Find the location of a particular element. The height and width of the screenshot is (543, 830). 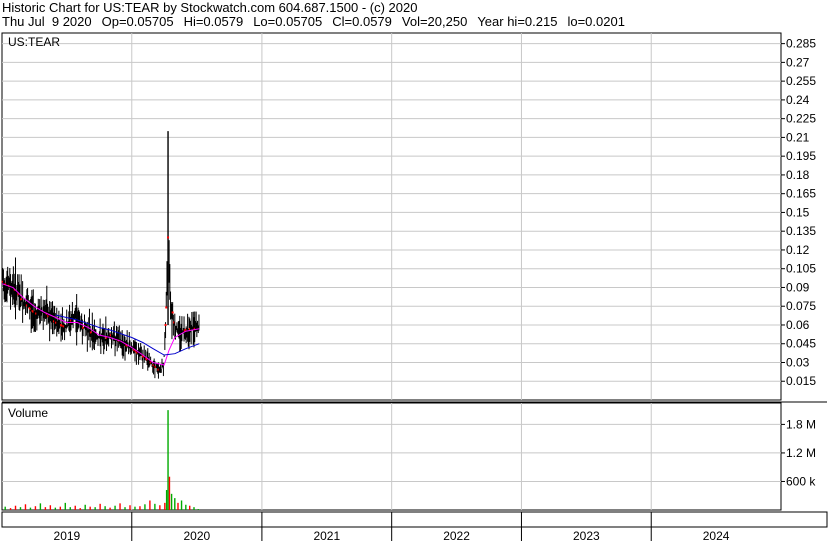

price-tick-label: 0.15 is located at coordinates (798, 212).